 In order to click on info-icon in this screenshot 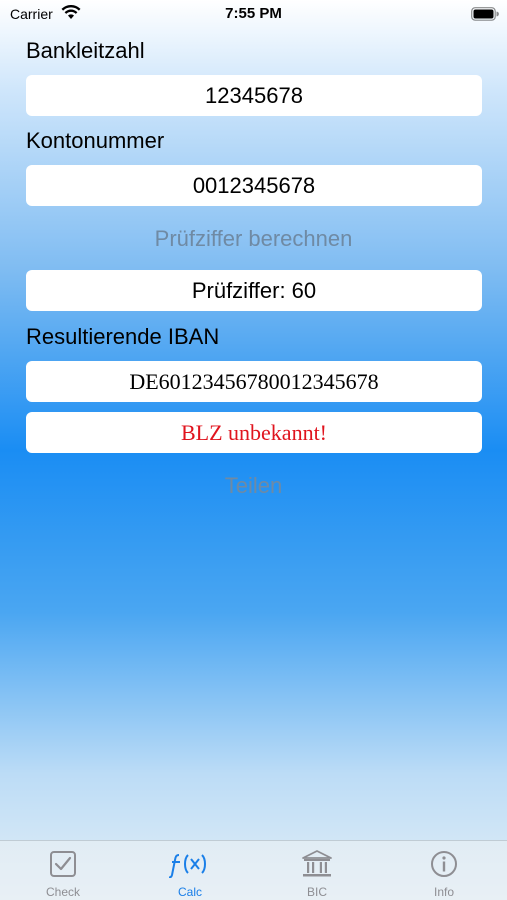, I will do `click(444, 865)`.